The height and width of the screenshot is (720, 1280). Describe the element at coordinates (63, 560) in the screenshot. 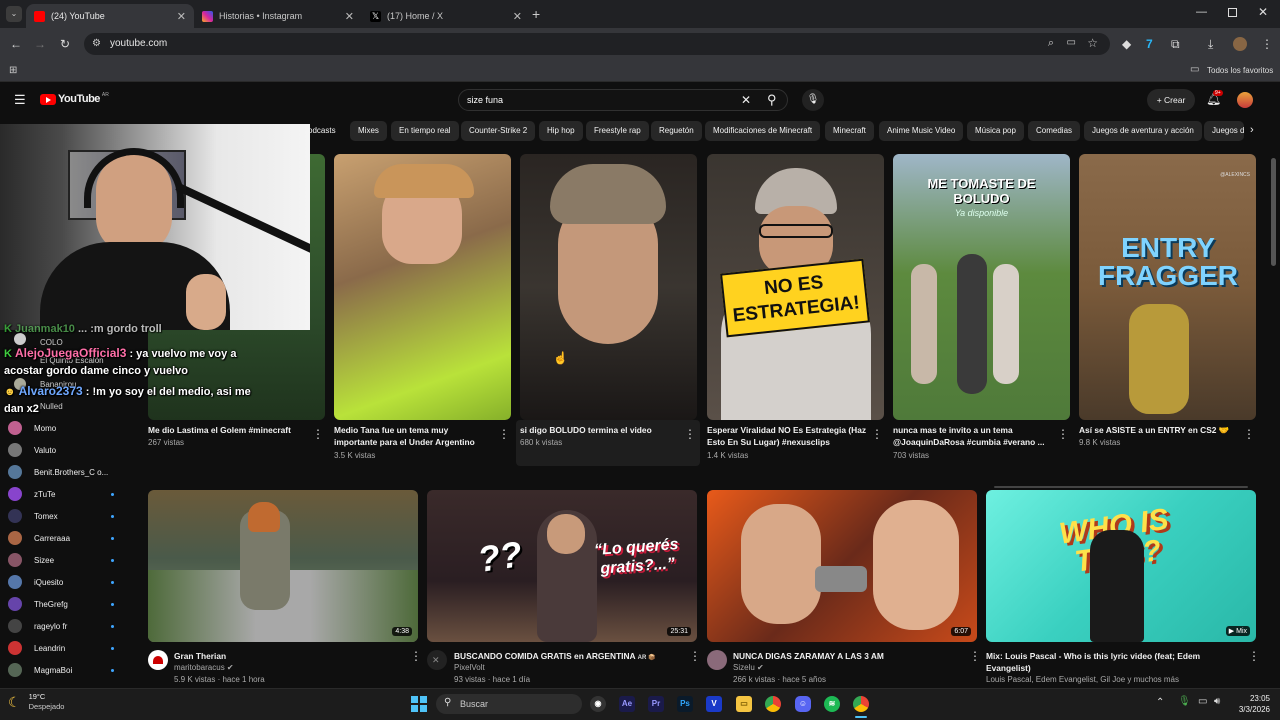

I see `sidebar-item-sizee: Sizee` at that location.